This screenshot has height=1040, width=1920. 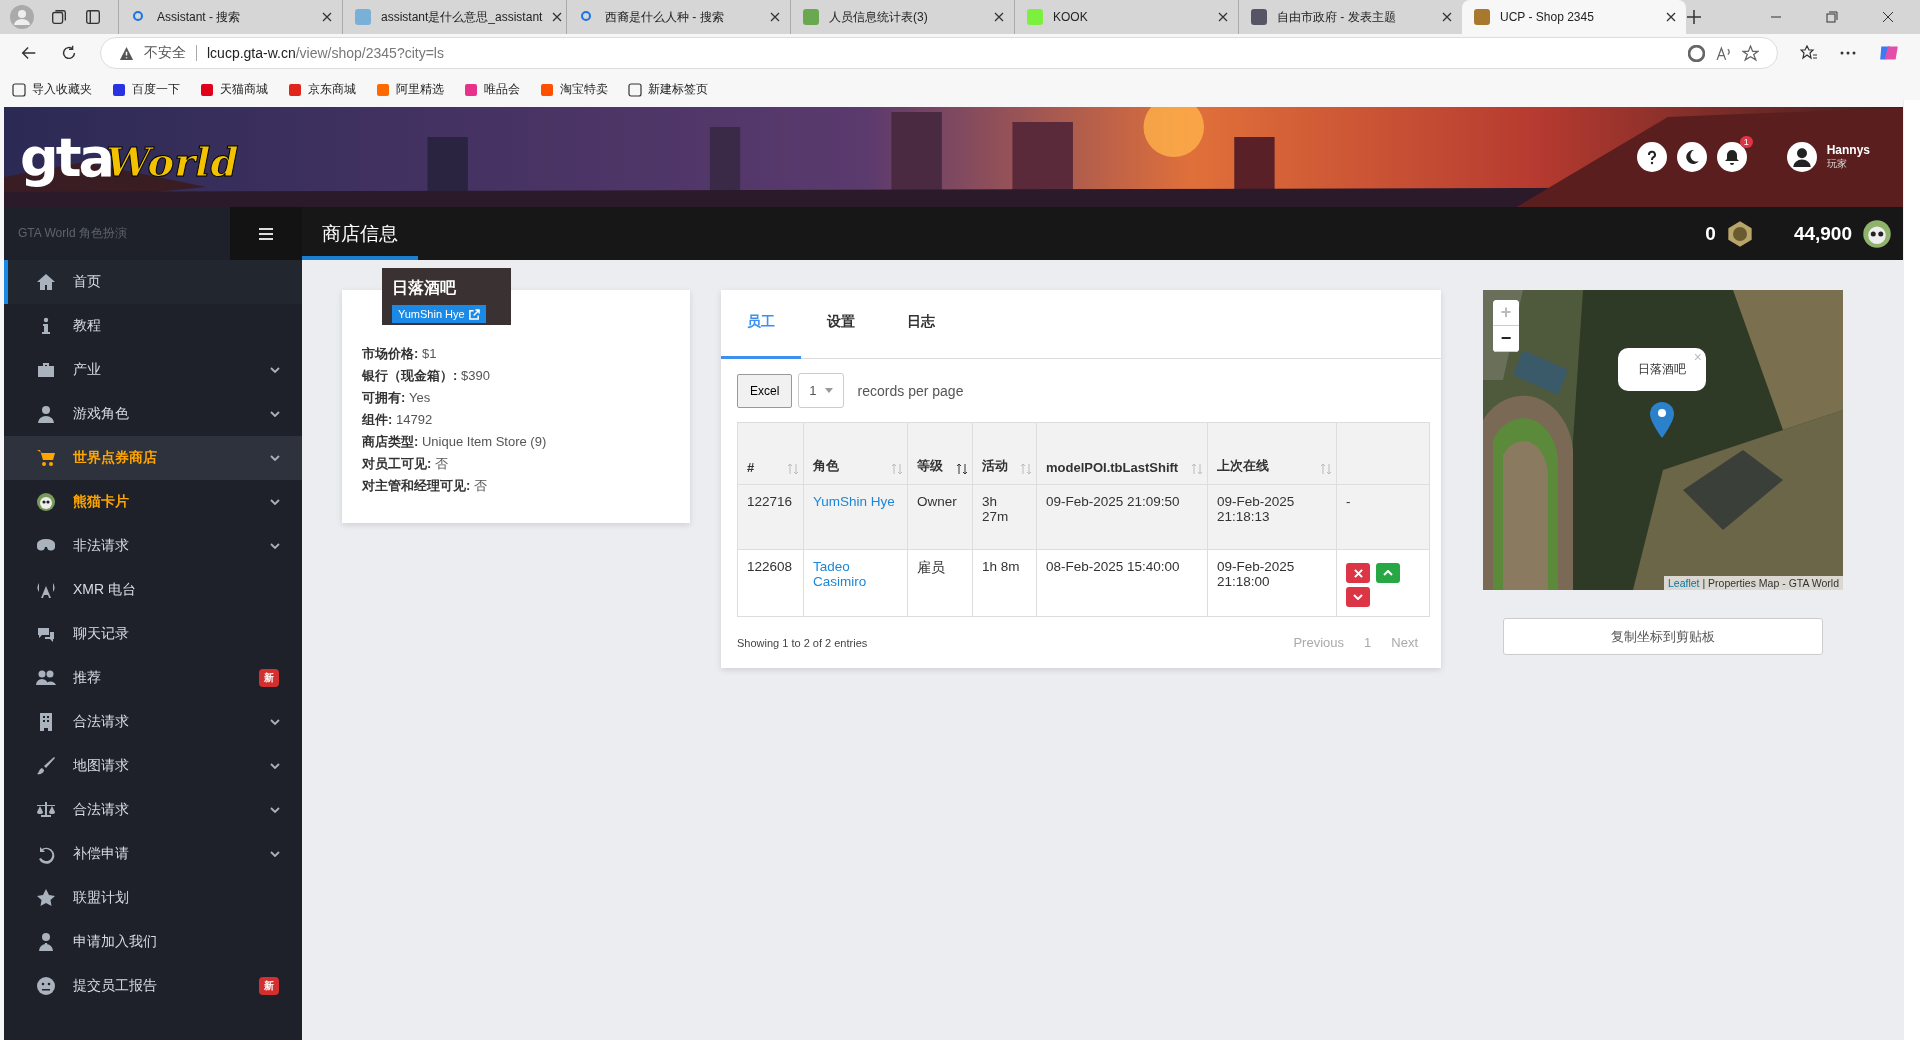 I want to click on bookmark: 唯品会, so click(x=492, y=89).